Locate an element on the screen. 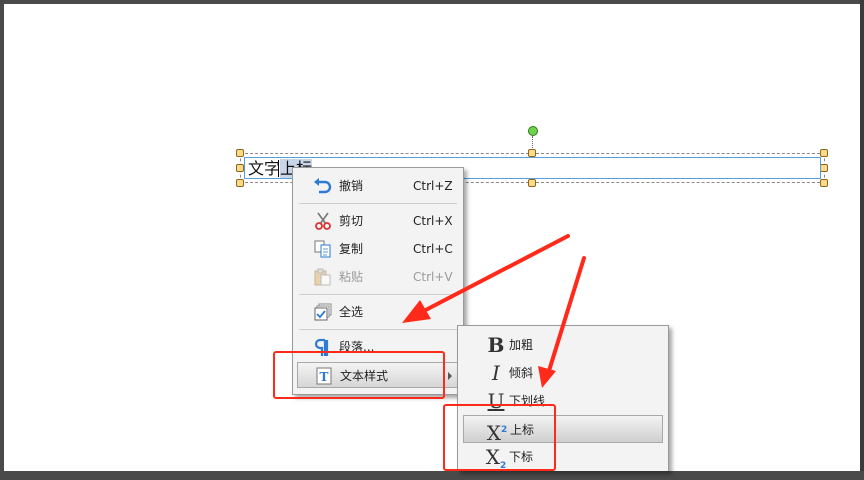  annotation-arrow-to-menu is located at coordinates (486, 278).